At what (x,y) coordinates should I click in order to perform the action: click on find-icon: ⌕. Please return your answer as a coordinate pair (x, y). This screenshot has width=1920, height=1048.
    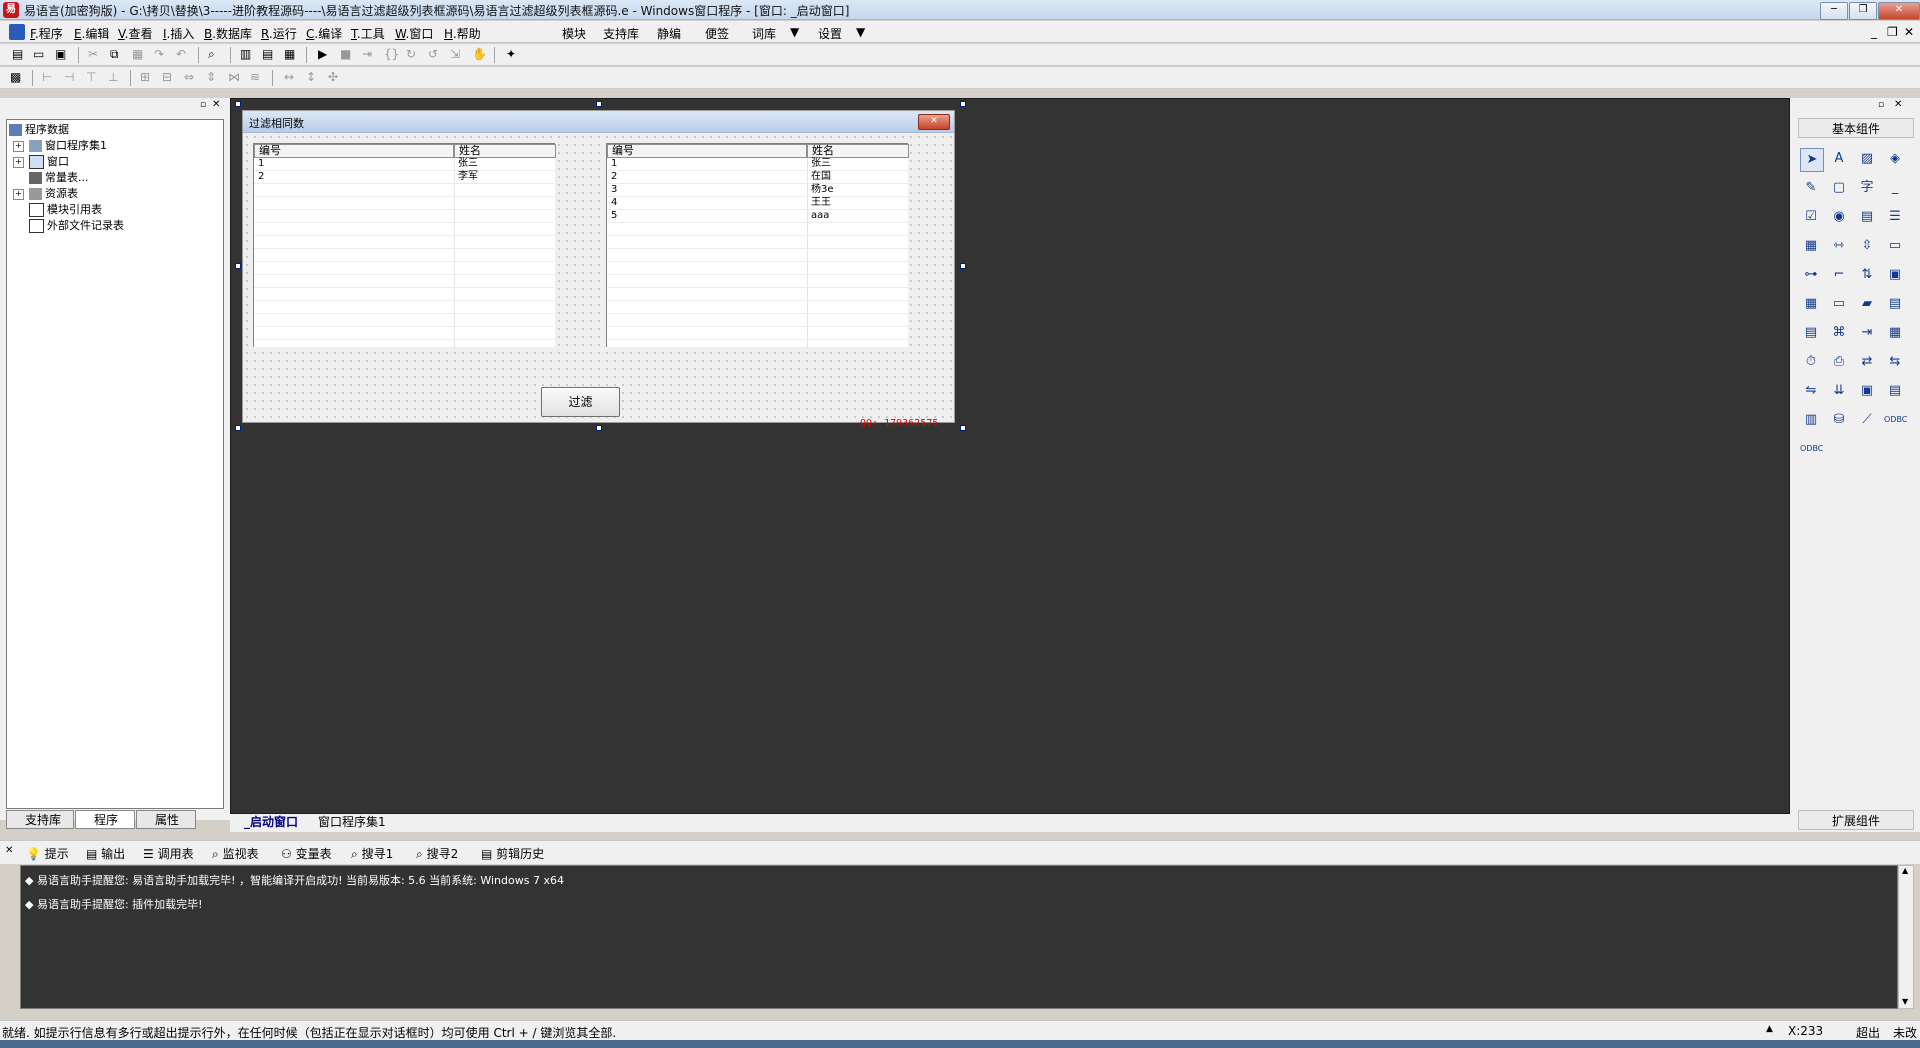
    Looking at the image, I should click on (216, 55).